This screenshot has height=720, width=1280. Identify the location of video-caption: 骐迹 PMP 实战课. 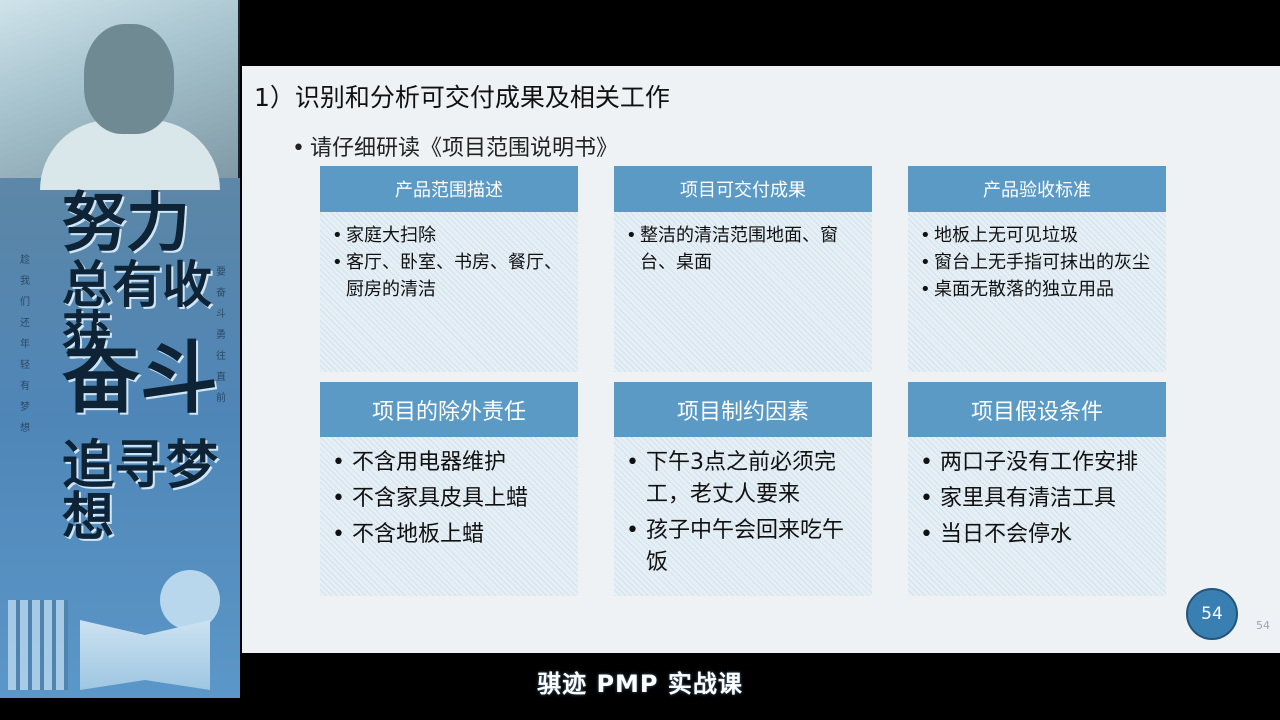
(640, 684).